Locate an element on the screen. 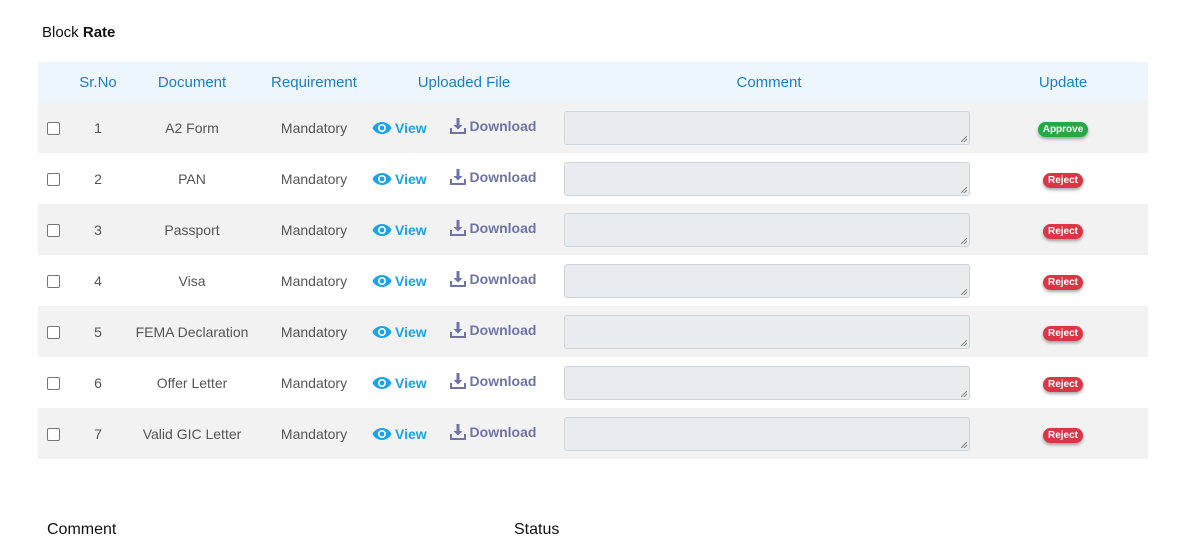  row-srno: 6 is located at coordinates (98, 382).